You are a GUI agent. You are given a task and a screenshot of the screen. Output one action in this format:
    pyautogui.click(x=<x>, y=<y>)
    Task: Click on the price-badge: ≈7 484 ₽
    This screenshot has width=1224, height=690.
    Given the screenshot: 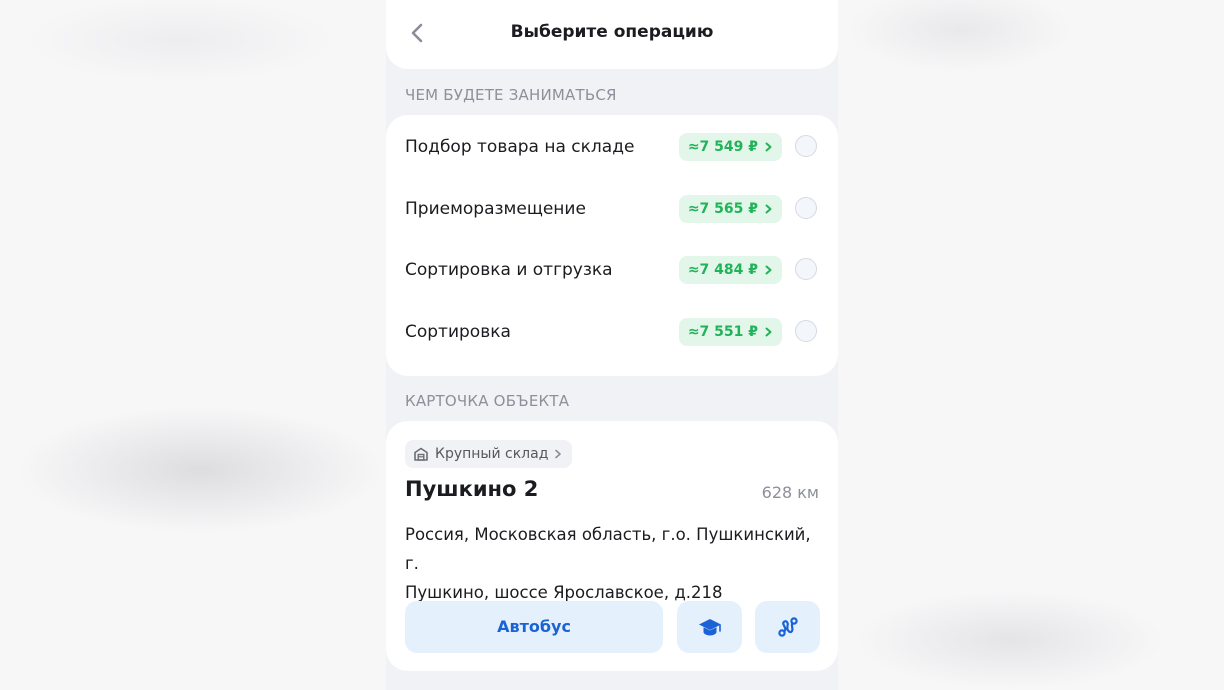 What is the action you would take?
    pyautogui.click(x=730, y=270)
    